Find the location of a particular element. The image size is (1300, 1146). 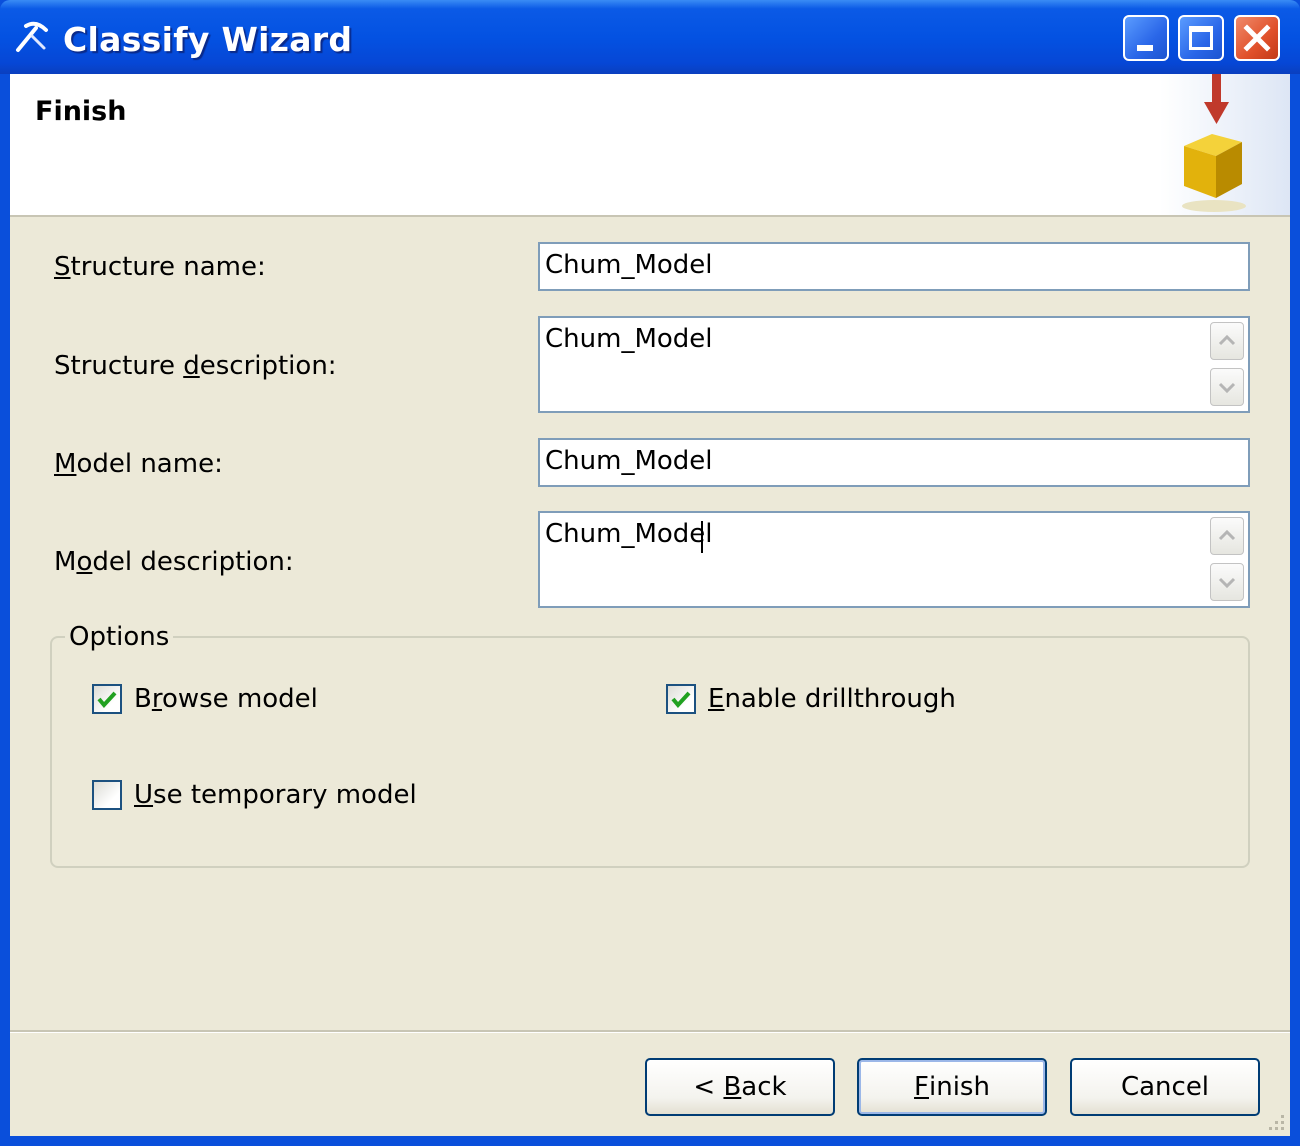

wizard-header: Finish is located at coordinates (650, 145).